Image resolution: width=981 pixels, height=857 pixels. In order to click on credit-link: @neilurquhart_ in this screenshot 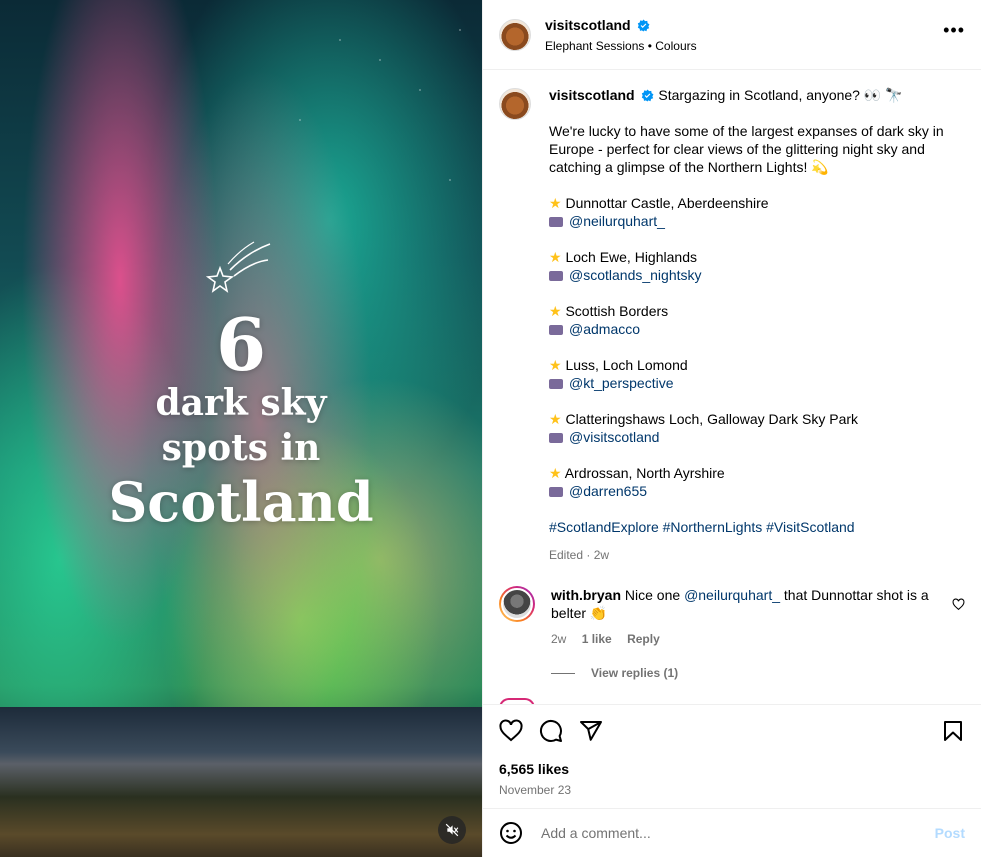, I will do `click(617, 221)`.